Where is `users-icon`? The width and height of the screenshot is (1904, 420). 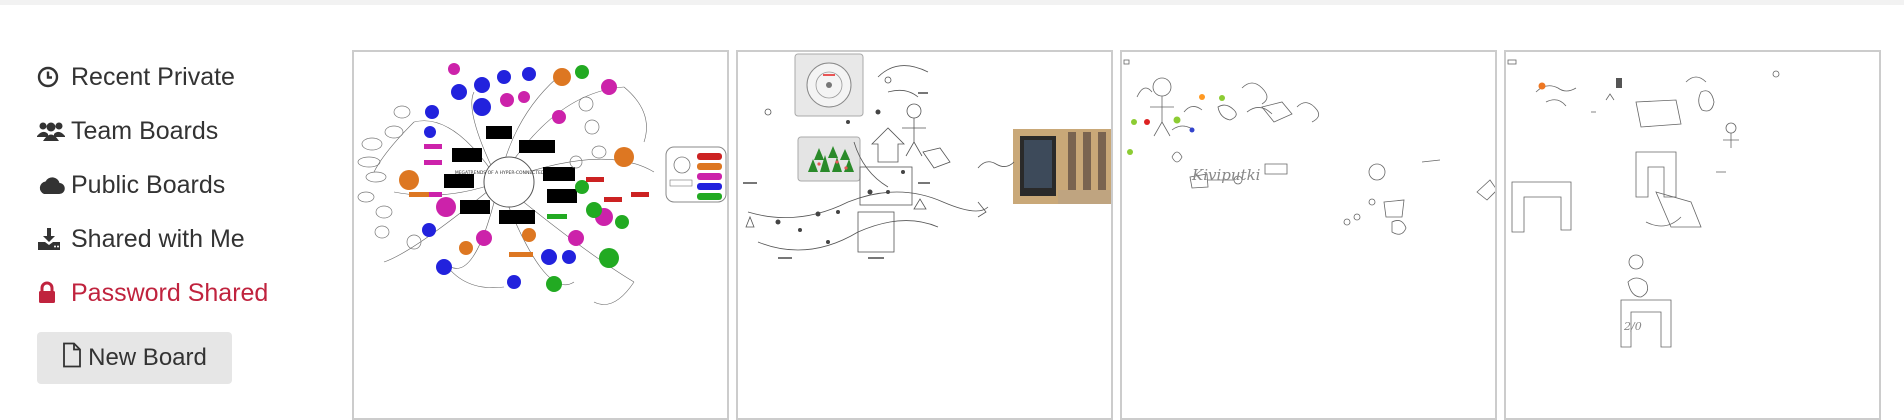
users-icon is located at coordinates (51, 131).